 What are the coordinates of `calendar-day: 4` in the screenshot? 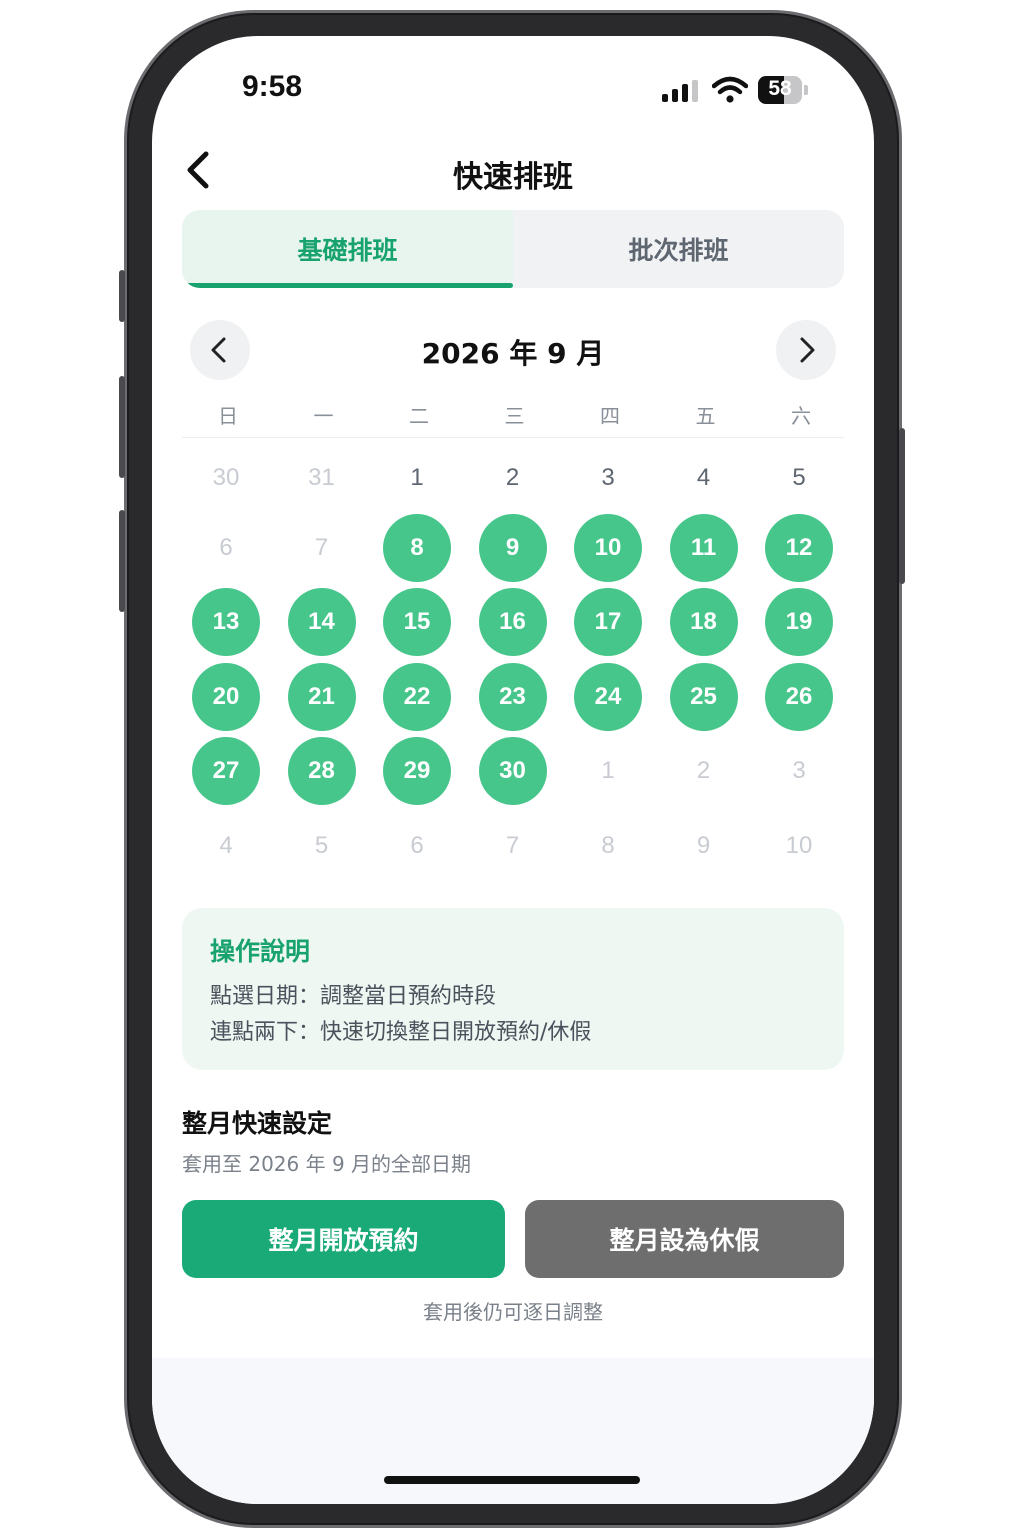 It's located at (704, 478).